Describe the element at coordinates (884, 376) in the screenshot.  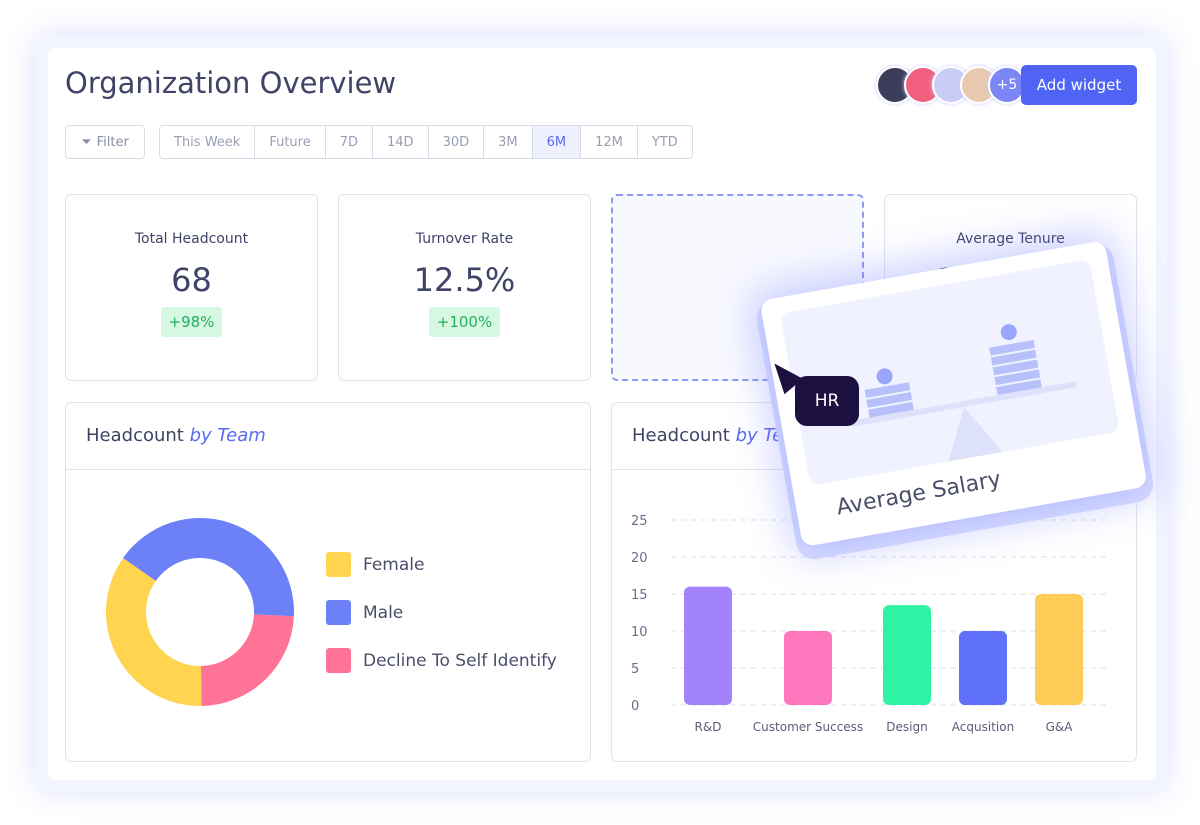
I see `sad-coin-icon` at that location.